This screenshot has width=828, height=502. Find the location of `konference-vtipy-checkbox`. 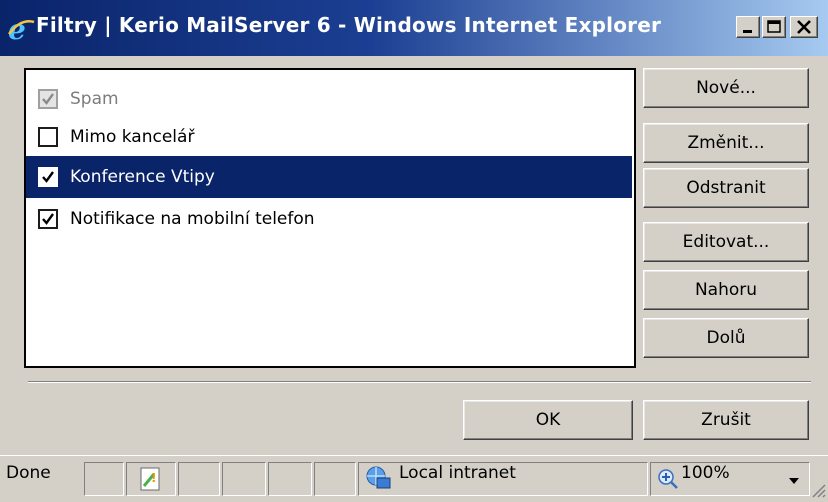

konference-vtipy-checkbox is located at coordinates (48, 177).